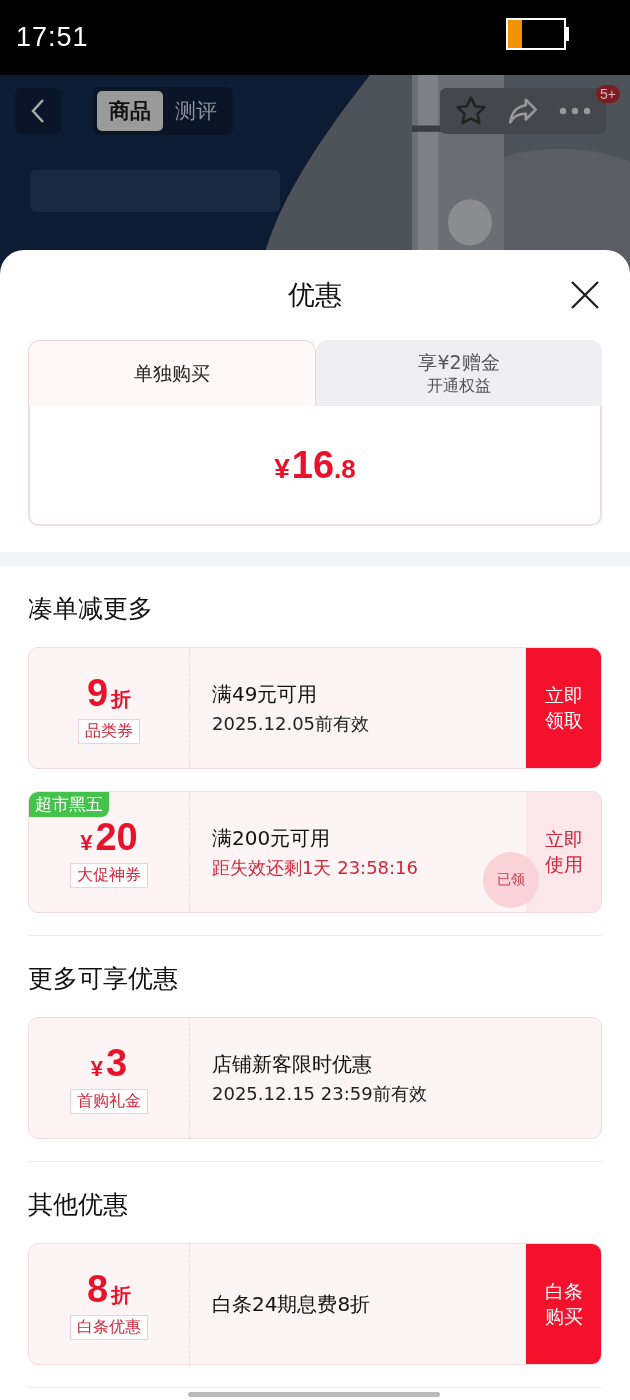 This screenshot has width=630, height=1400. Describe the element at coordinates (471, 111) in the screenshot. I see `star-icon` at that location.